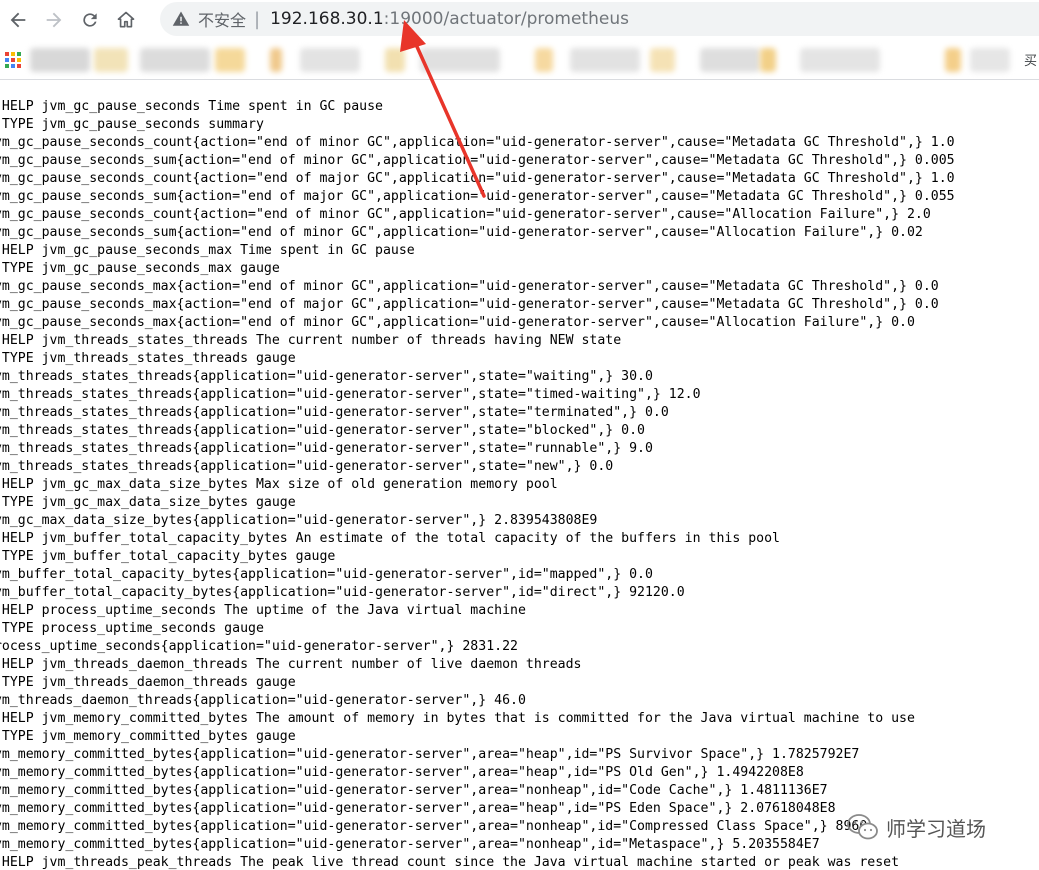  Describe the element at coordinates (148, 682) in the screenshot. I see `metric-comment-line: # TYPE jvm_threads_daemon_threads gauge` at that location.